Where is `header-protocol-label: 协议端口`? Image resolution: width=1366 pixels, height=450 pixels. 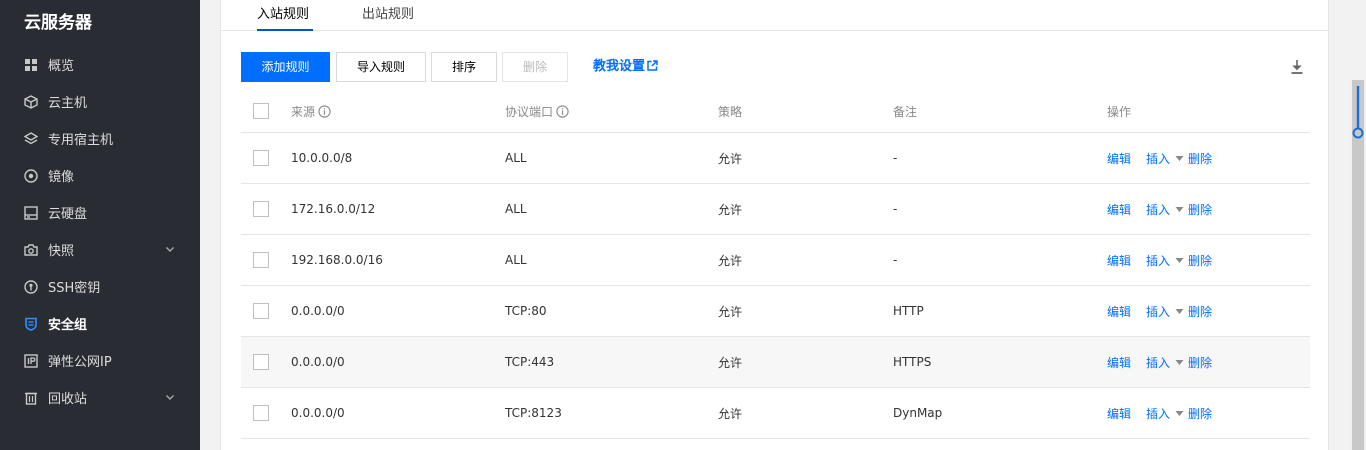
header-protocol-label: 协议端口 is located at coordinates (529, 111).